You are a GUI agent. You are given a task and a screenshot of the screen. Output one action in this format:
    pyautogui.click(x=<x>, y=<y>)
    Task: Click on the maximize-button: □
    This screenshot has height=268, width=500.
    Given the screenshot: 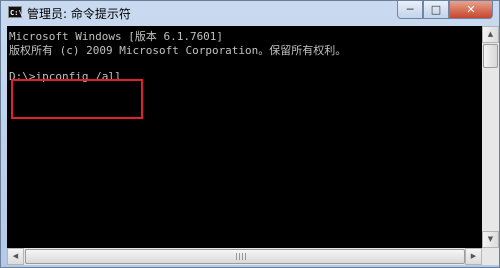 What is the action you would take?
    pyautogui.click(x=436, y=10)
    